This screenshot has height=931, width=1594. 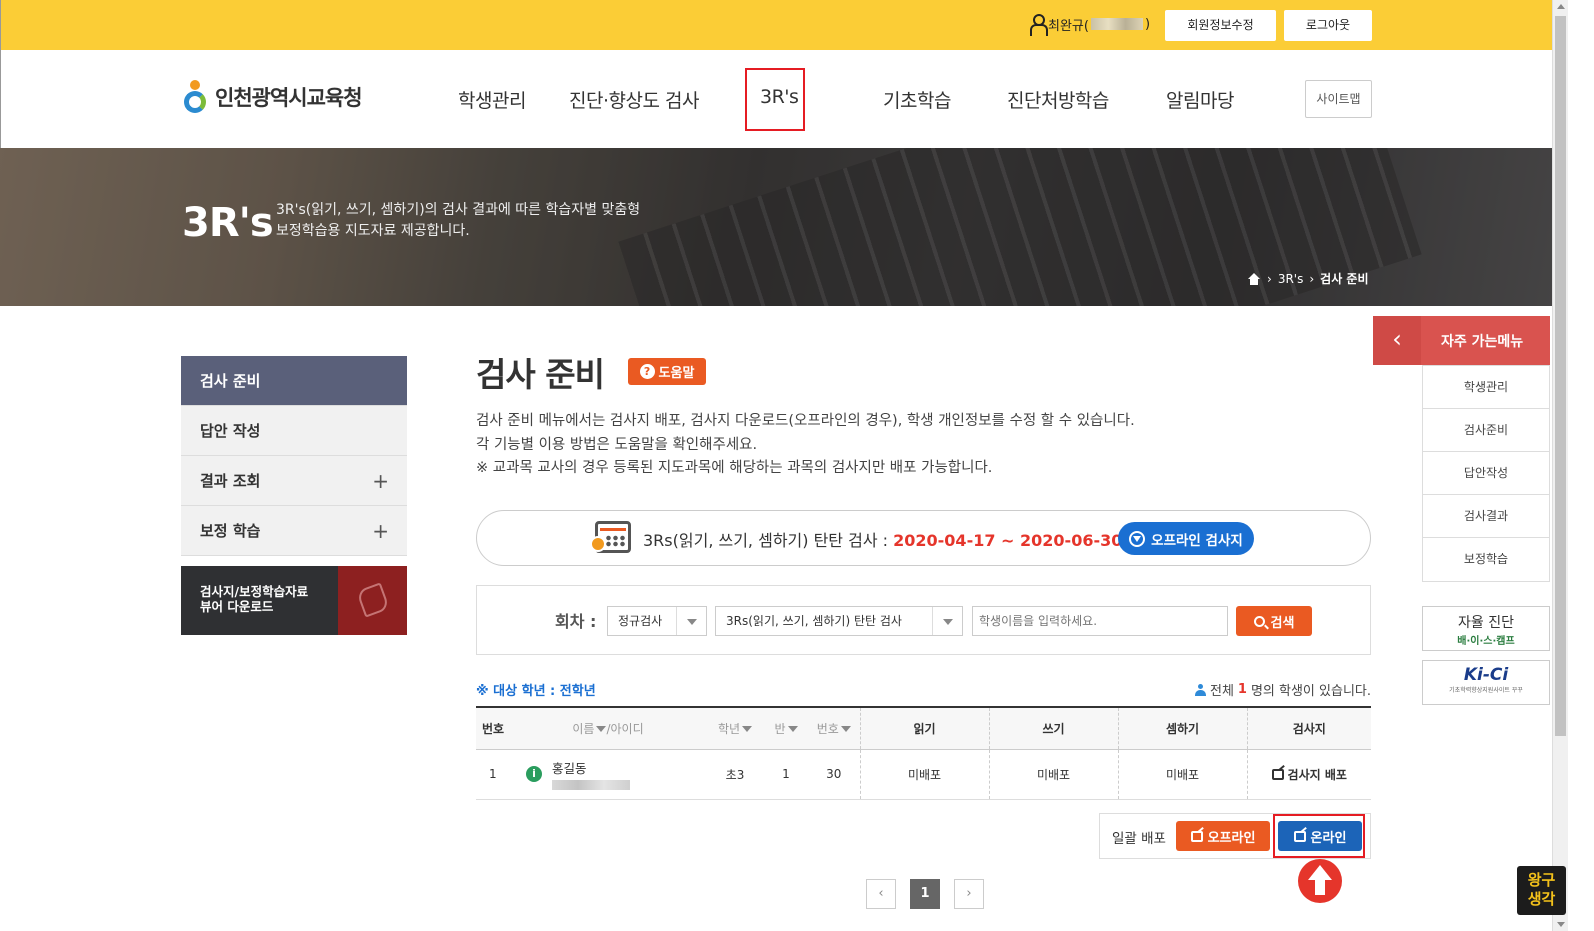 What do you see at coordinates (1309, 774) in the screenshot?
I see `distribute-sheet-button: 검사지 배포` at bounding box center [1309, 774].